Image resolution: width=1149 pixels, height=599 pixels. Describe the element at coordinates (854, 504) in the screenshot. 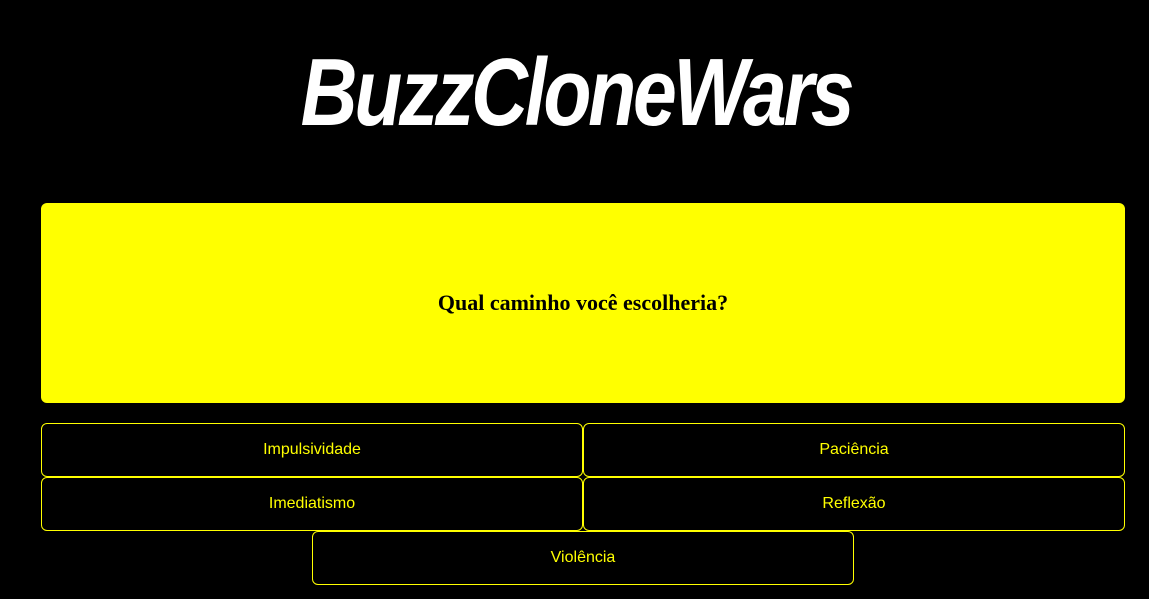

I see `answer-button-reflexao: Reflexão` at that location.